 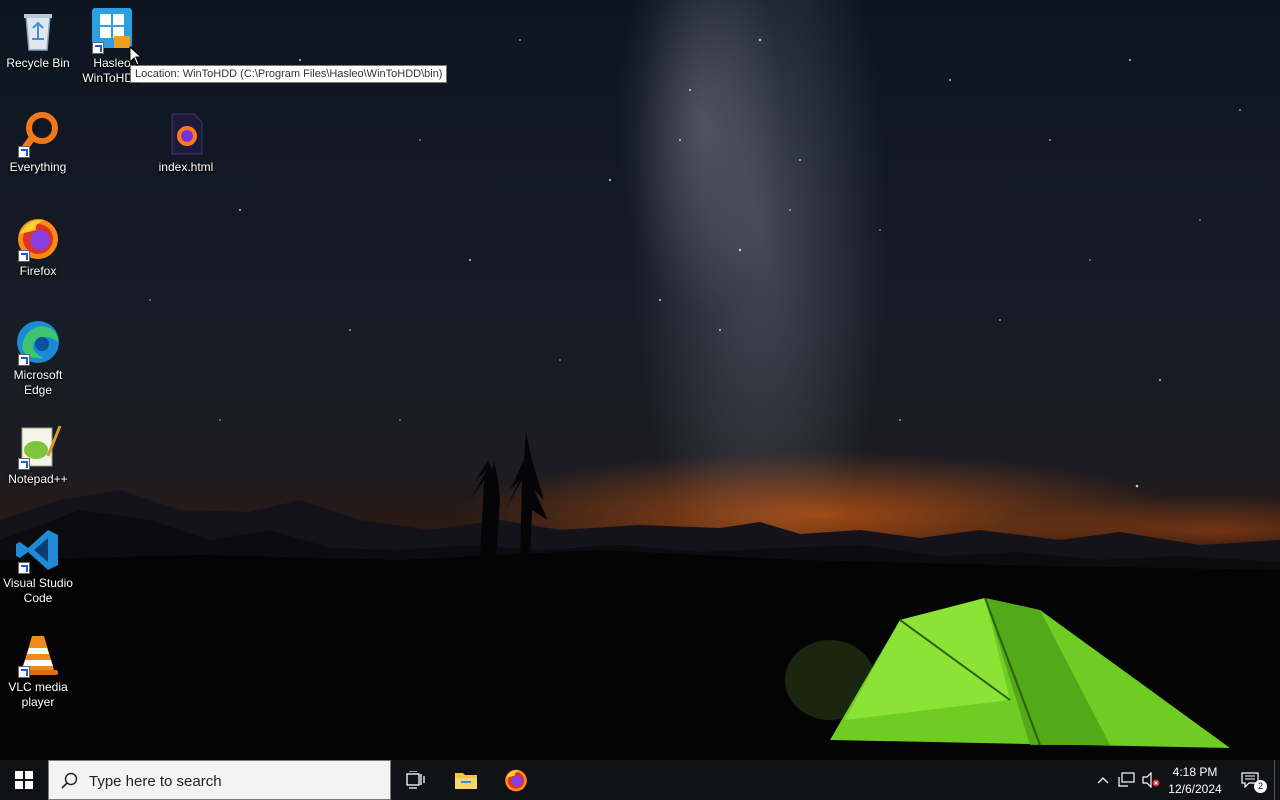 What do you see at coordinates (136, 56) in the screenshot?
I see `mouse-cursor-icon` at bounding box center [136, 56].